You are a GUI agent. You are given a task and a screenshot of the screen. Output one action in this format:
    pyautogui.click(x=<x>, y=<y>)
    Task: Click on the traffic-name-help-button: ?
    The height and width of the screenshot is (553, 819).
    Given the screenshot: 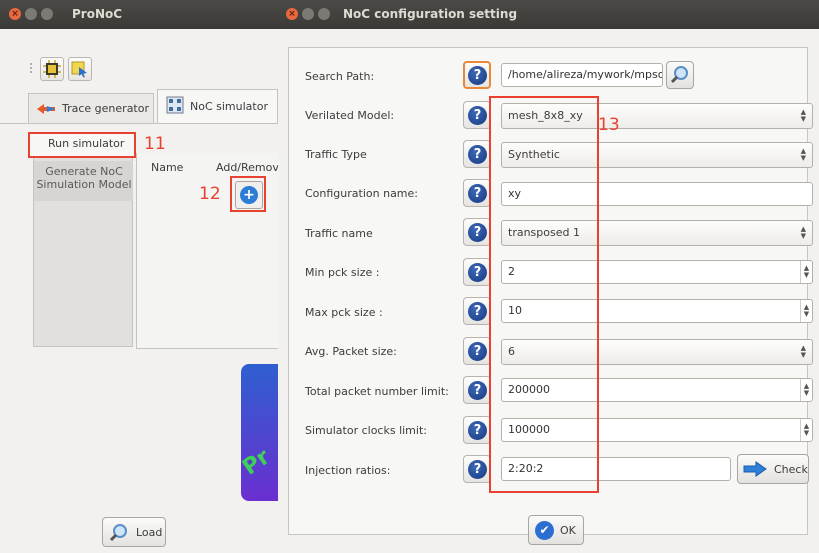 What is the action you would take?
    pyautogui.click(x=477, y=232)
    